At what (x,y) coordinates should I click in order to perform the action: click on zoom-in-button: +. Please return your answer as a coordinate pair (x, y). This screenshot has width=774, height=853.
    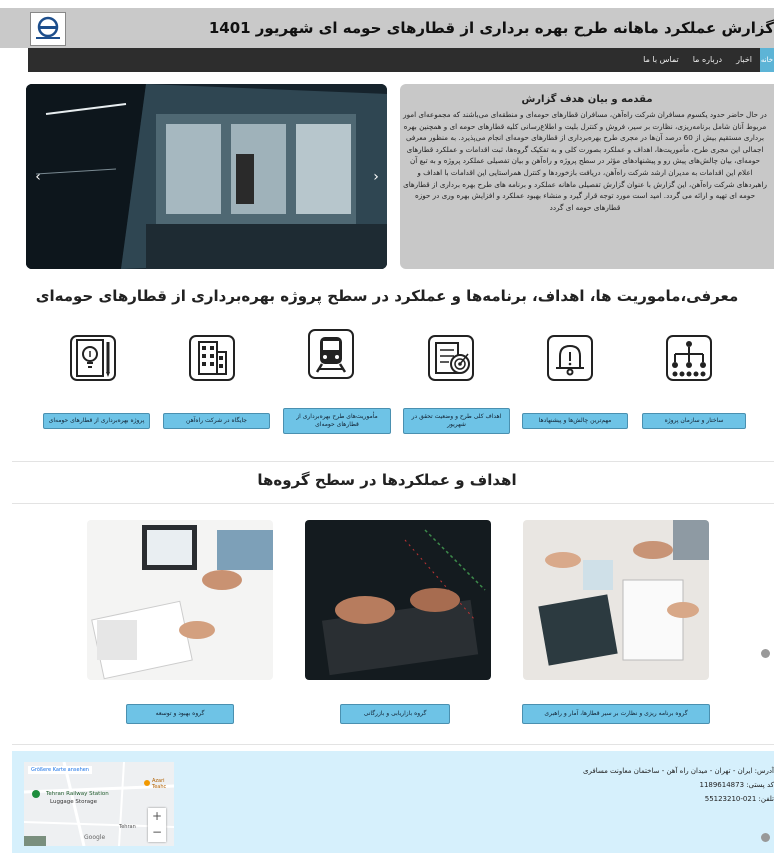
    Looking at the image, I should click on (157, 816).